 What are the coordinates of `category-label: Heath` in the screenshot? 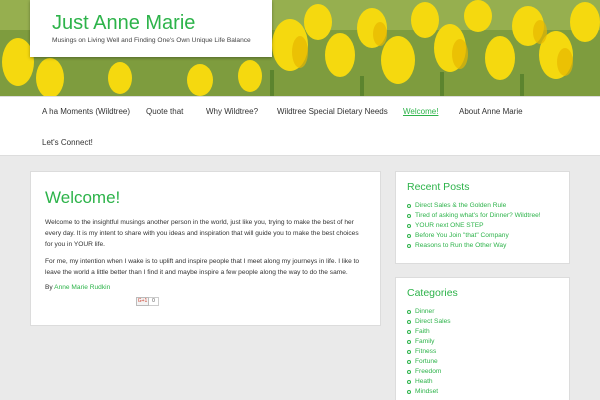 It's located at (424, 381).